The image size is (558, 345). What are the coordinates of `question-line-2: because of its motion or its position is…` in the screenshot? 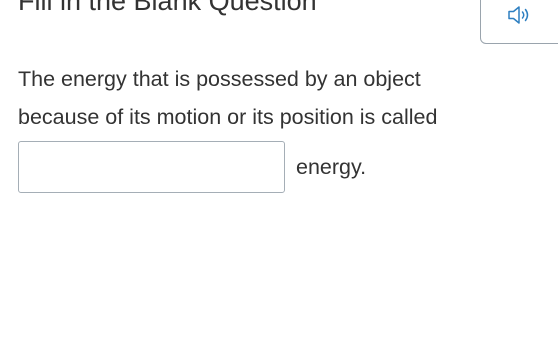 It's located at (228, 117).